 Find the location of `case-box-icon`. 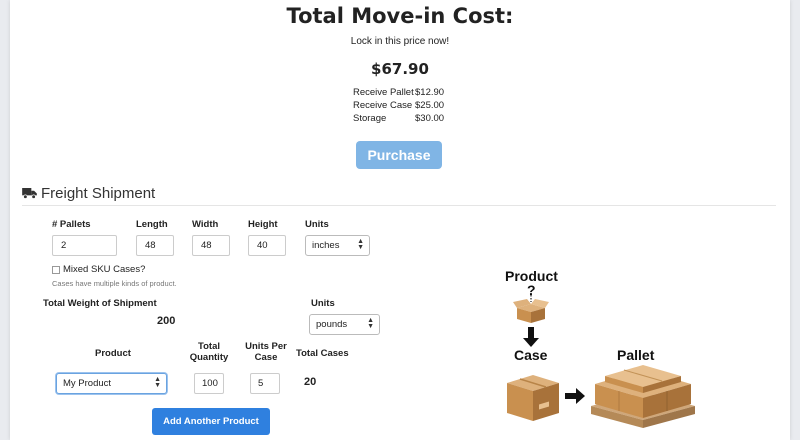

case-box-icon is located at coordinates (533, 398).